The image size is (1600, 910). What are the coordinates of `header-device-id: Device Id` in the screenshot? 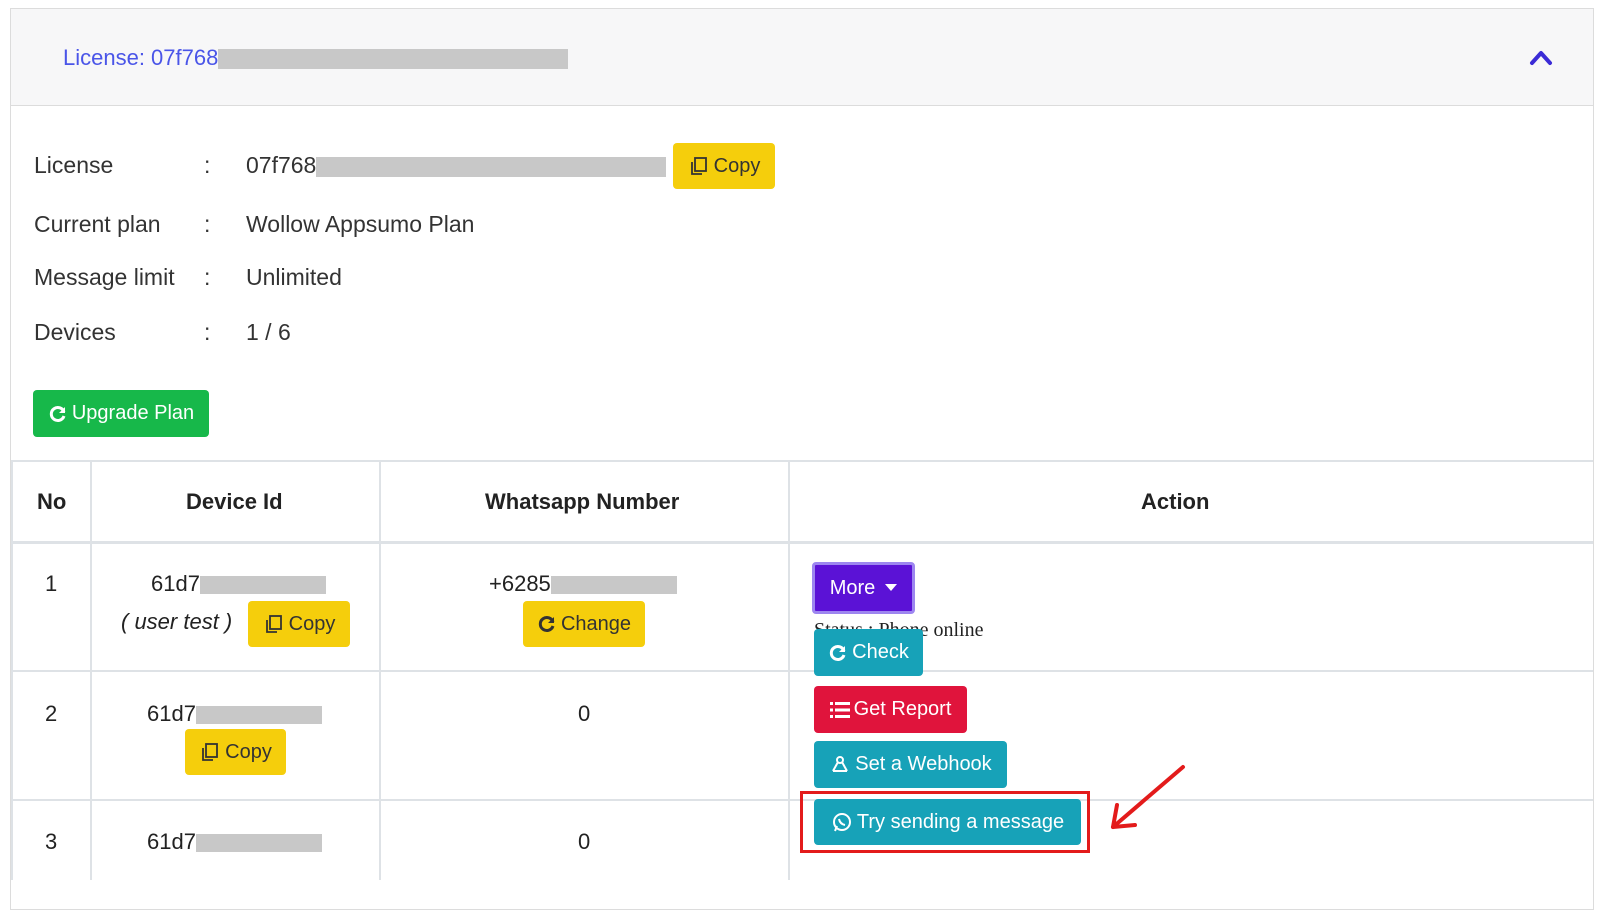 It's located at (234, 501).